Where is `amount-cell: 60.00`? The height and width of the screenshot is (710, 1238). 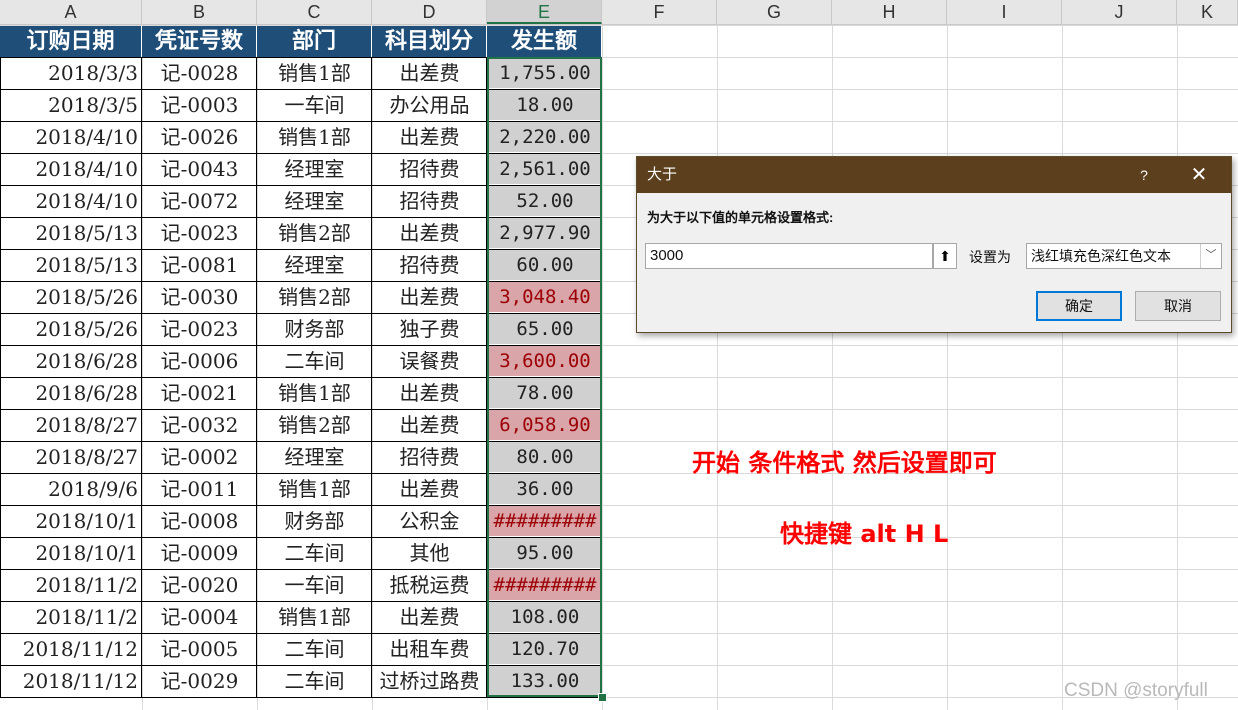 amount-cell: 60.00 is located at coordinates (545, 265).